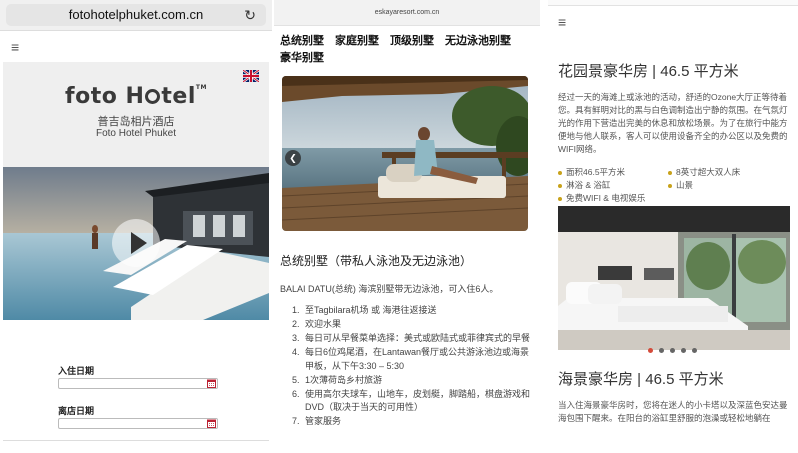 This screenshot has height=453, width=798. I want to click on hotel-name-chinese: 普吉岛相片酒店, so click(136, 122).